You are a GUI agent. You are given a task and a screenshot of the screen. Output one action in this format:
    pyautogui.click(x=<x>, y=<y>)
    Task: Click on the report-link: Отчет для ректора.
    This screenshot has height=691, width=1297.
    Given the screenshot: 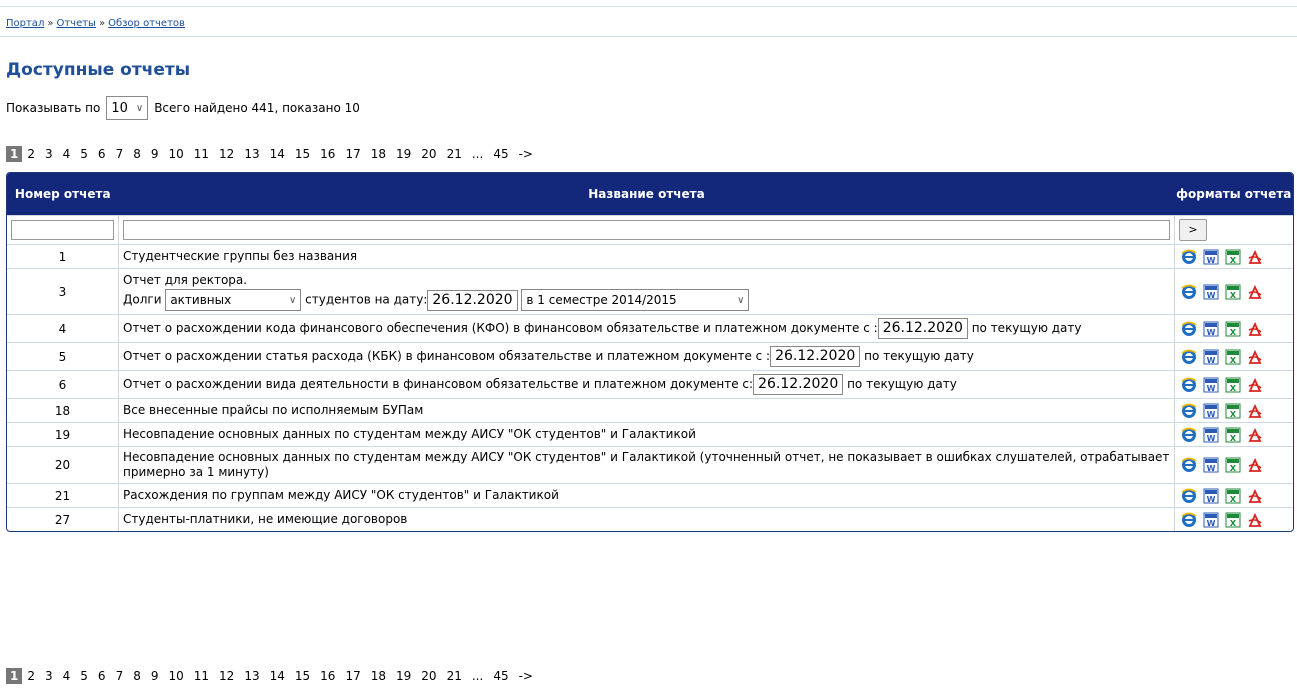 What is the action you would take?
    pyautogui.click(x=646, y=280)
    